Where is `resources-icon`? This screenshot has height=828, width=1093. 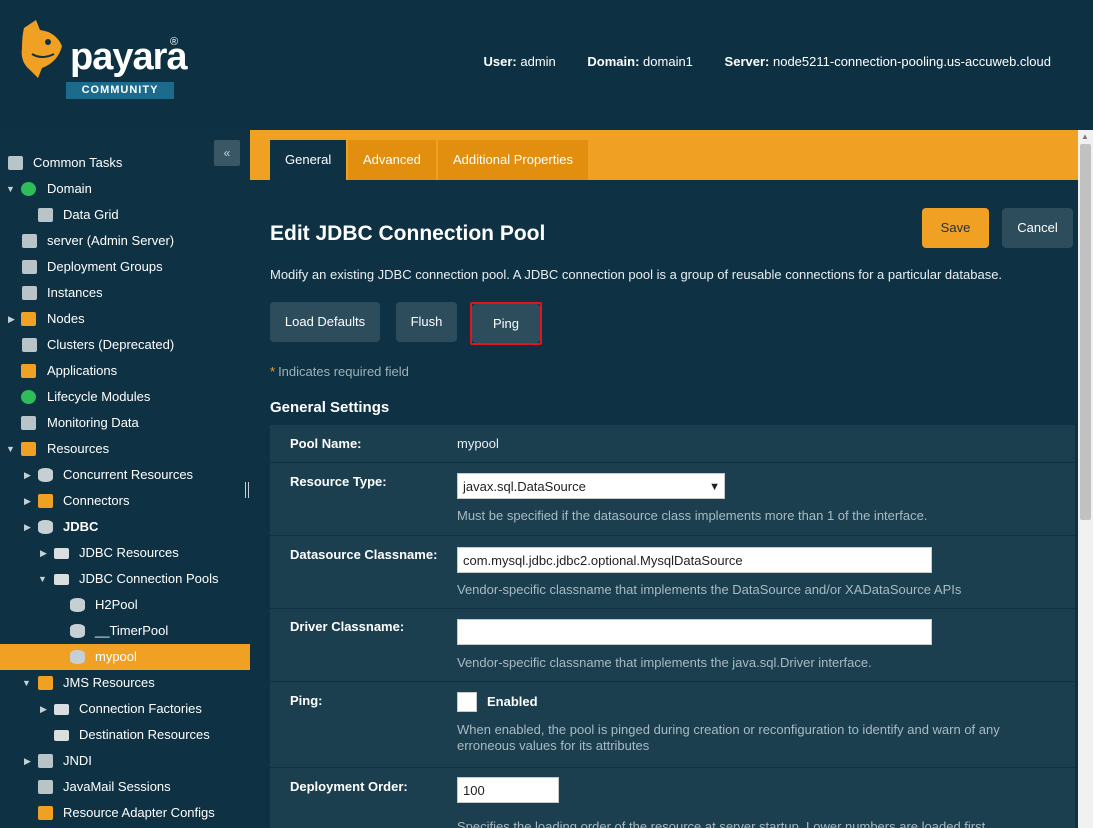
resources-icon is located at coordinates (28, 449).